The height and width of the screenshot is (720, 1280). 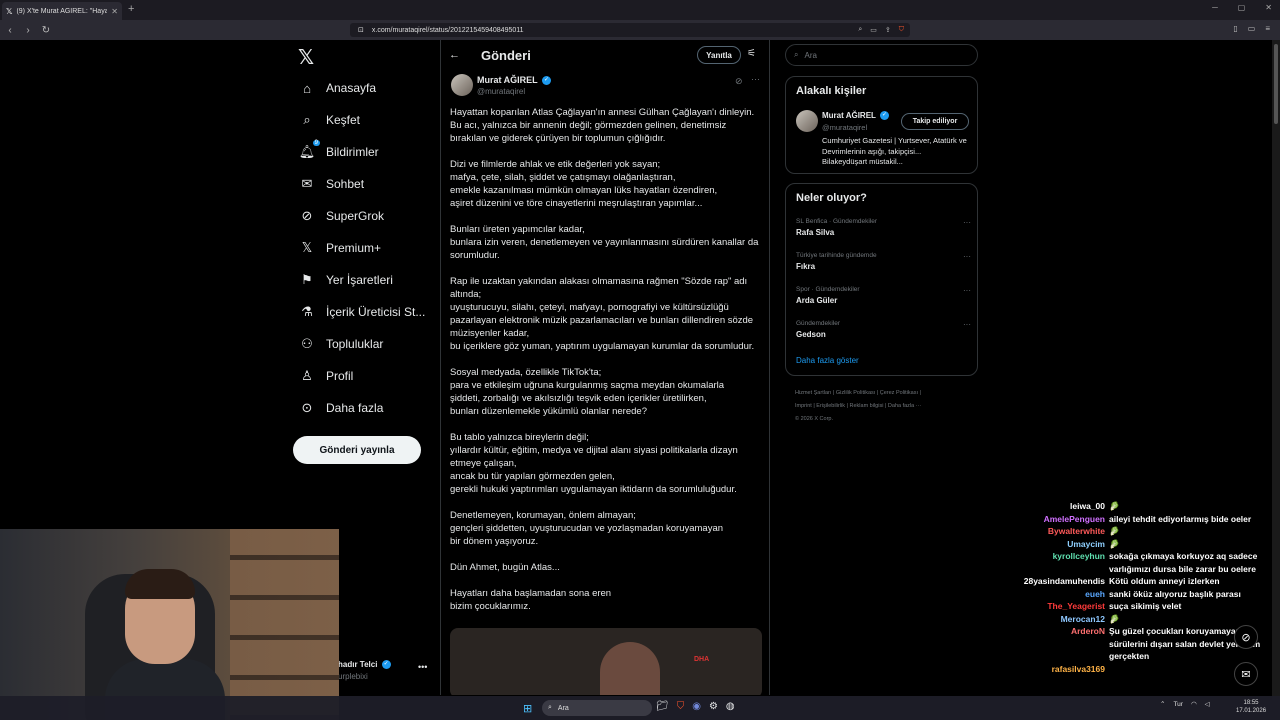 What do you see at coordinates (1162, 704) in the screenshot?
I see `tray-chevron-icon: ⌃` at bounding box center [1162, 704].